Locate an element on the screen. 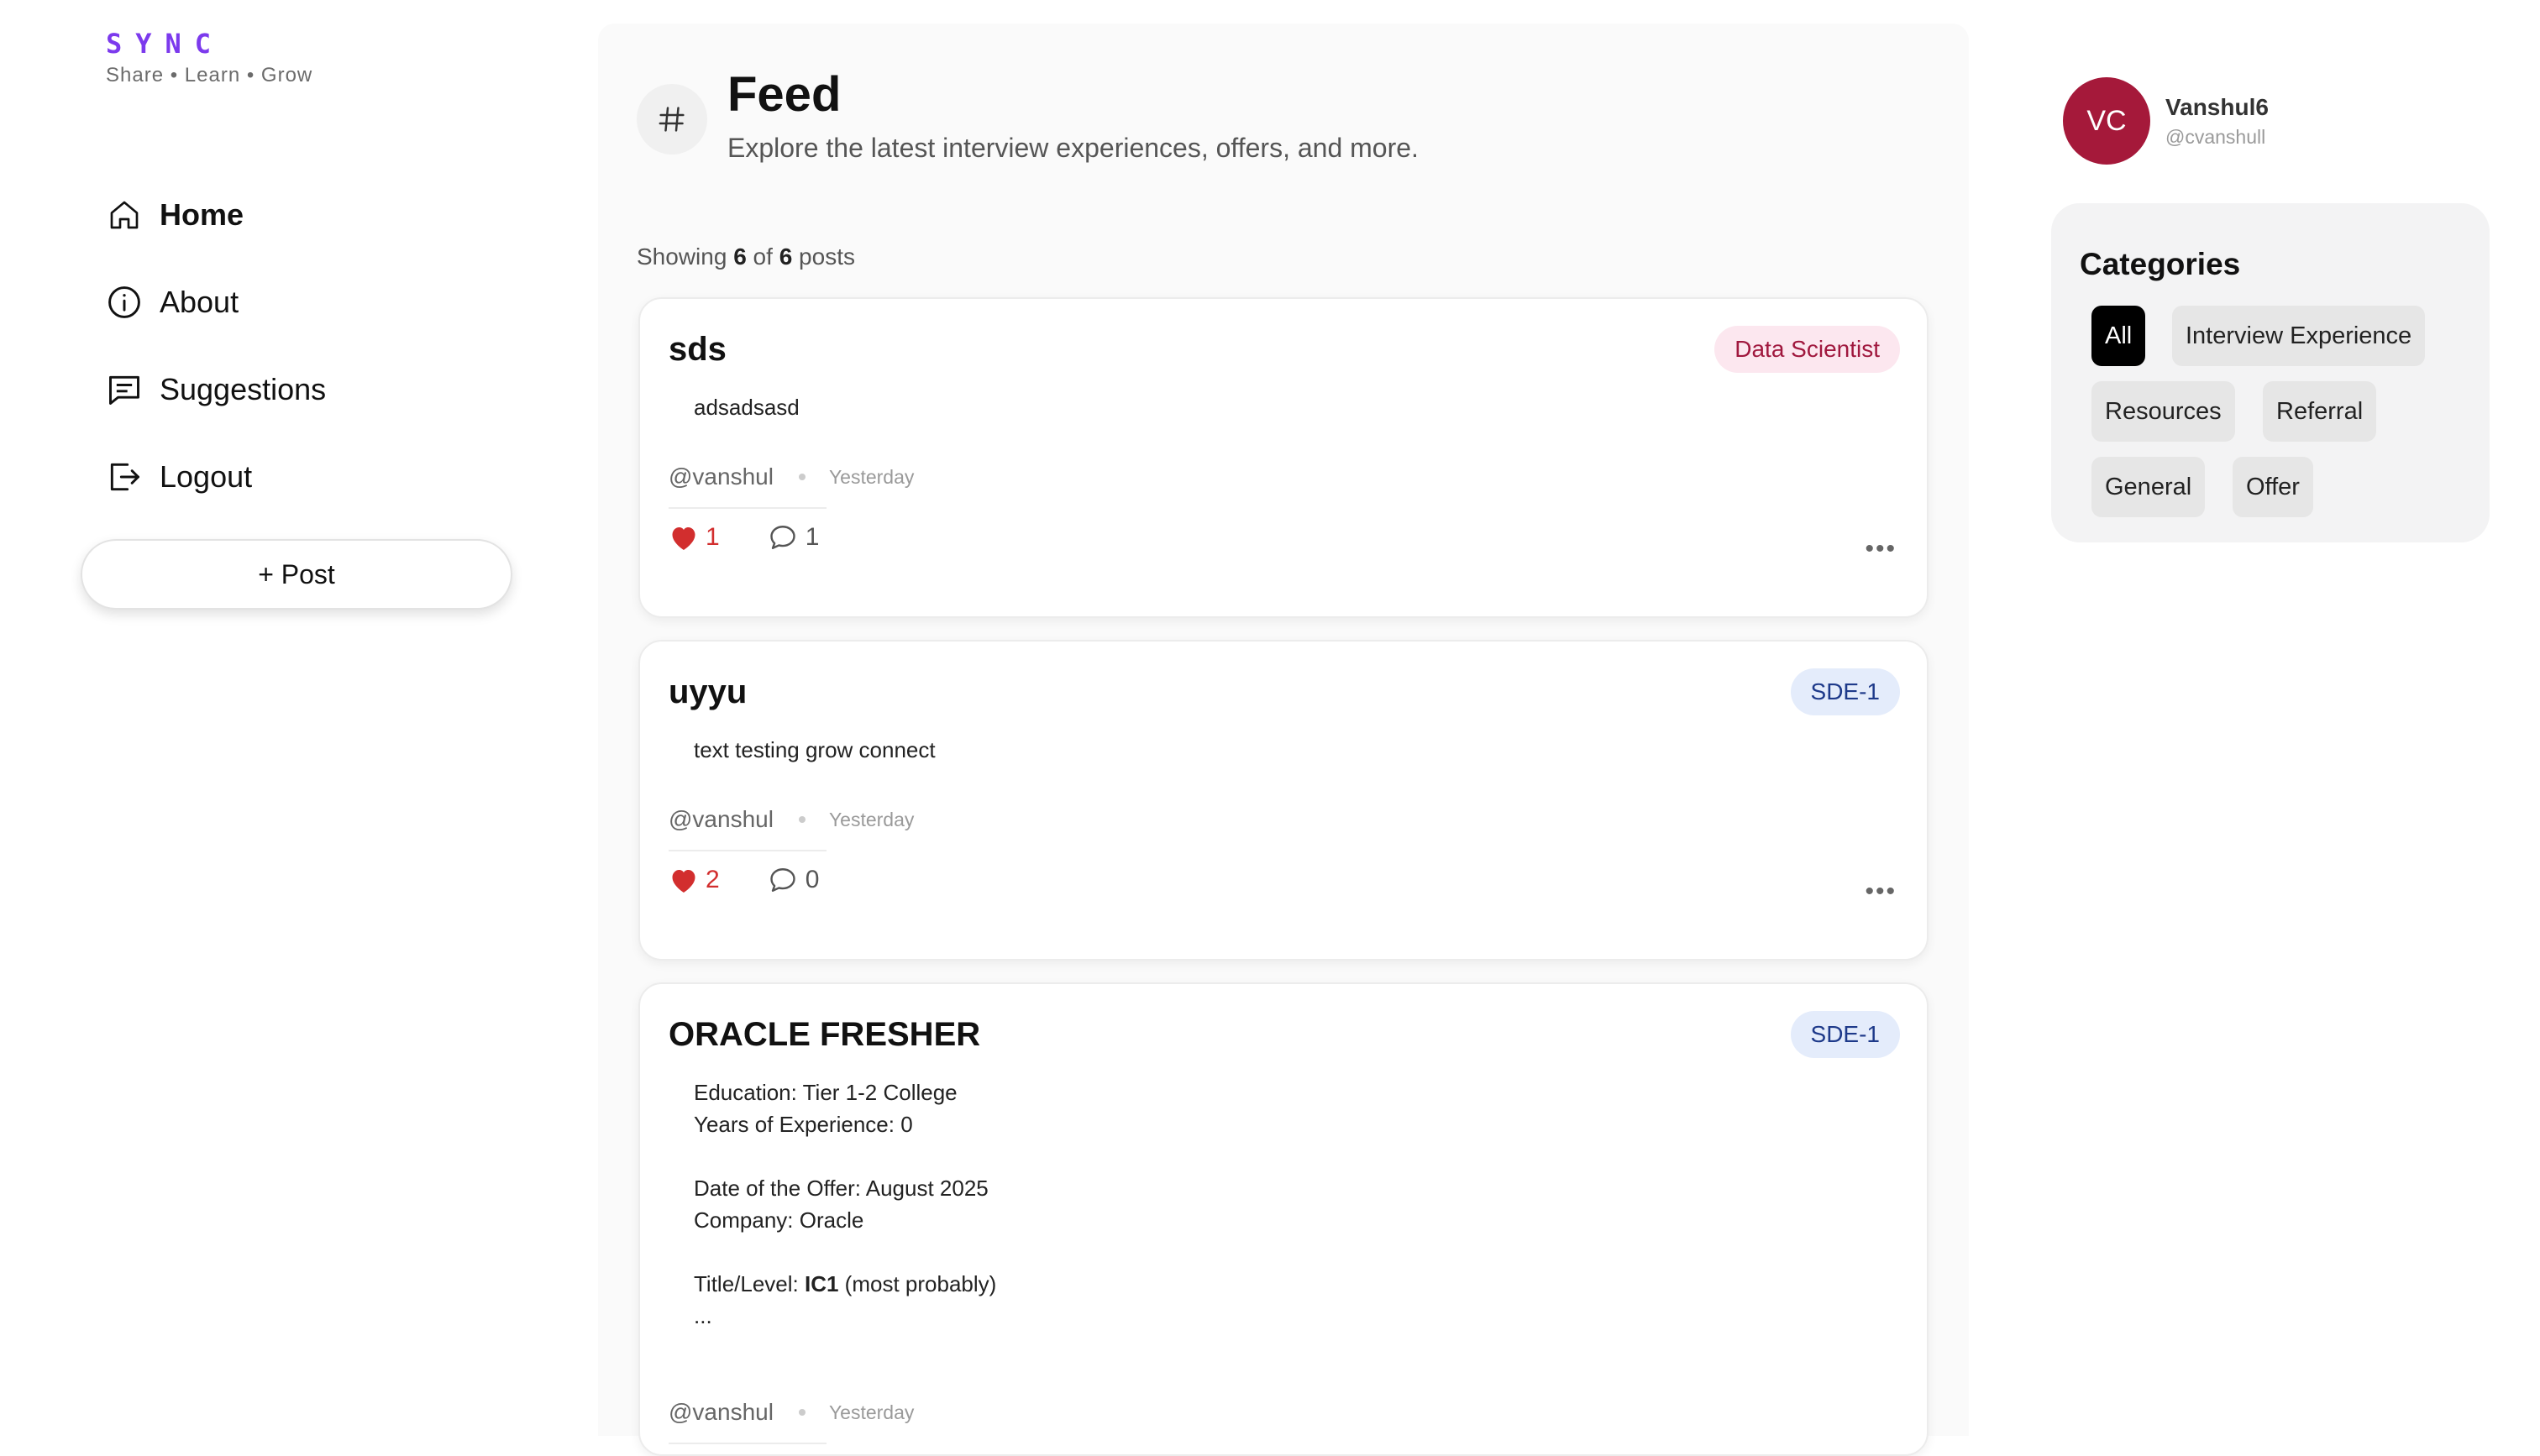 This screenshot has width=2540, height=1456. profile-name: Vanshul6 is located at coordinates (2217, 106).